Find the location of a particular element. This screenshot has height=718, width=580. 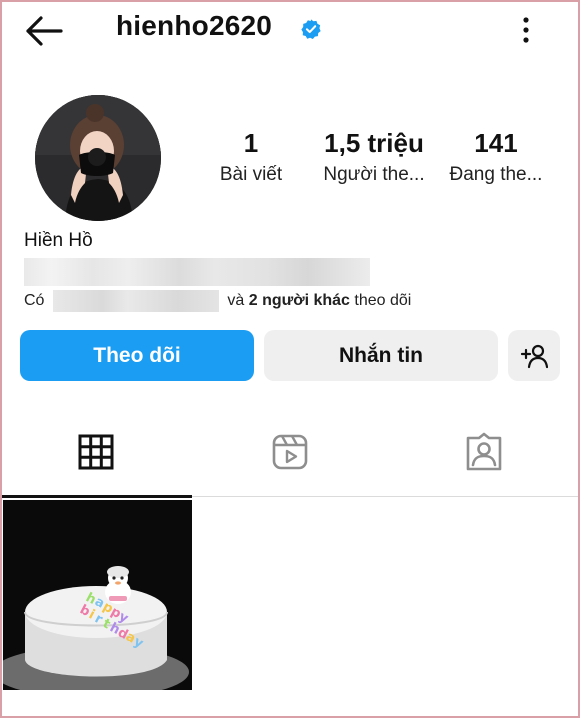

mutual-names-redacted is located at coordinates (135, 301).